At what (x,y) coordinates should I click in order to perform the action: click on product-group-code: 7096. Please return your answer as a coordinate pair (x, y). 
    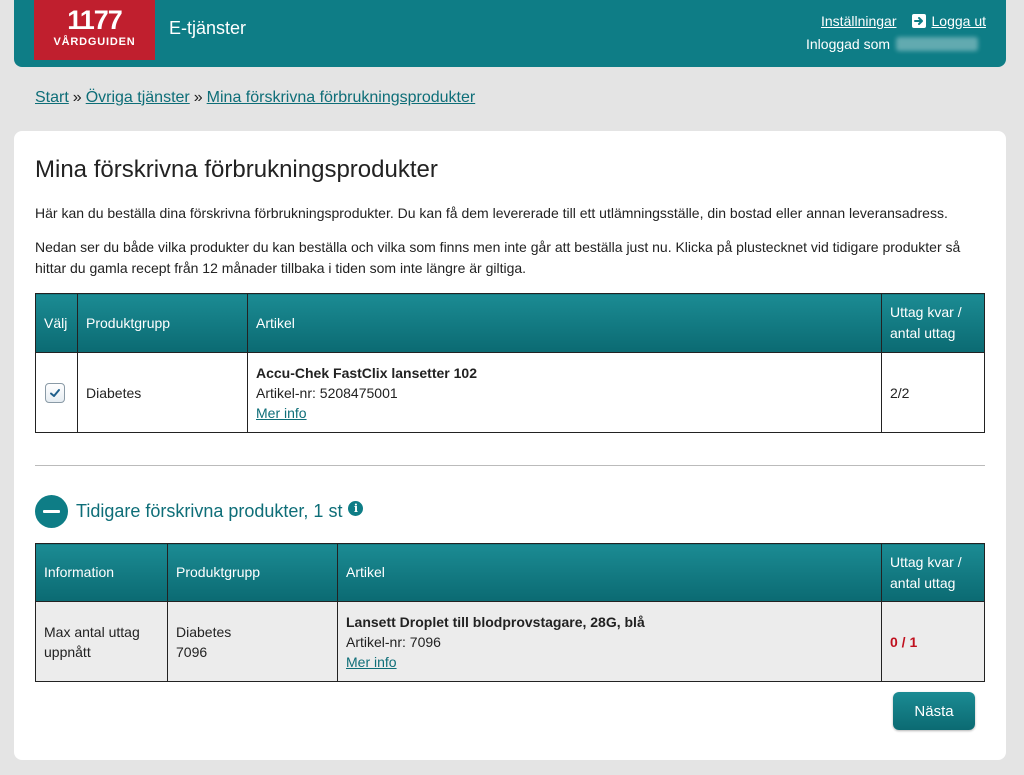
    Looking at the image, I should click on (192, 651).